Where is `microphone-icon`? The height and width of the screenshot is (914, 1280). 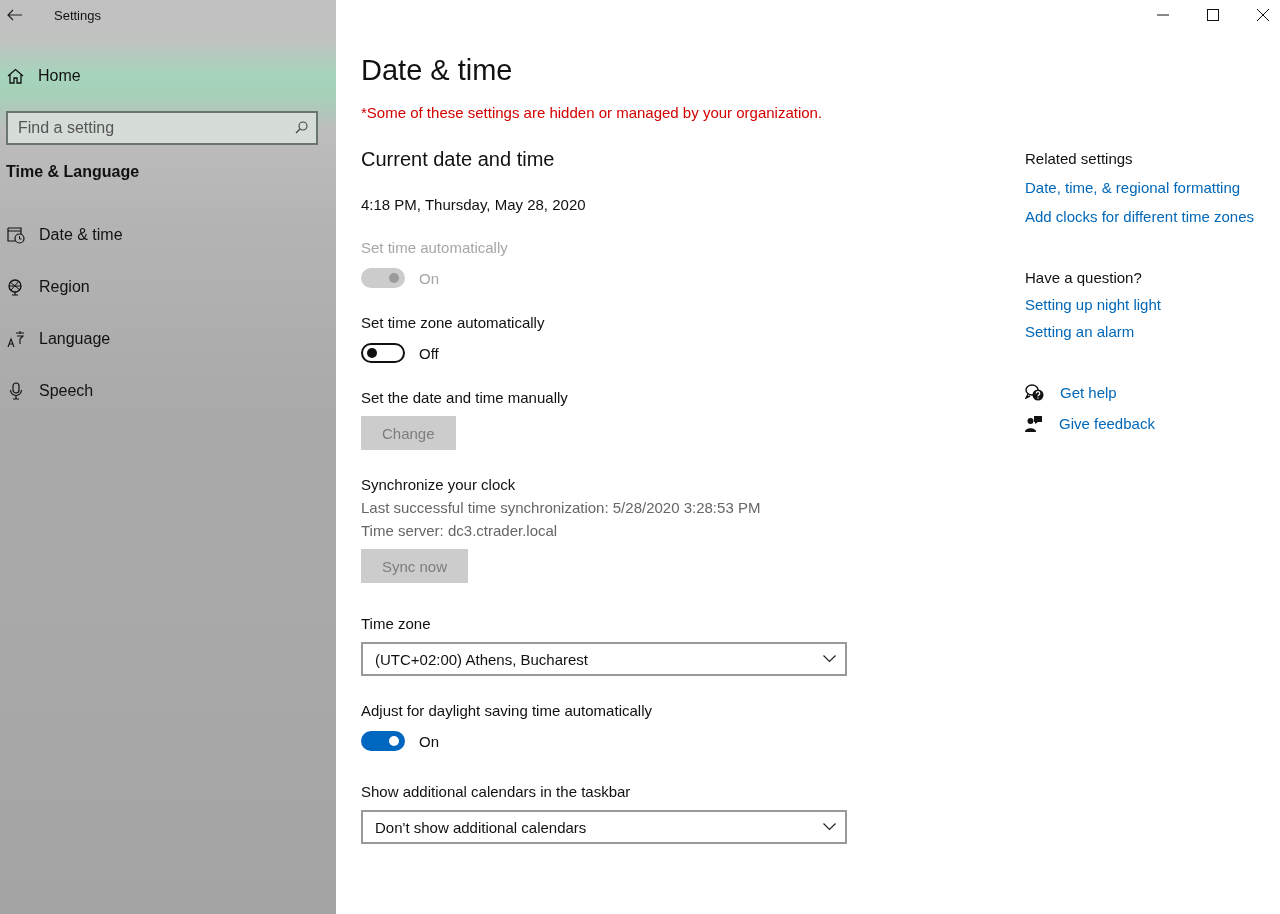
microphone-icon is located at coordinates (16, 391).